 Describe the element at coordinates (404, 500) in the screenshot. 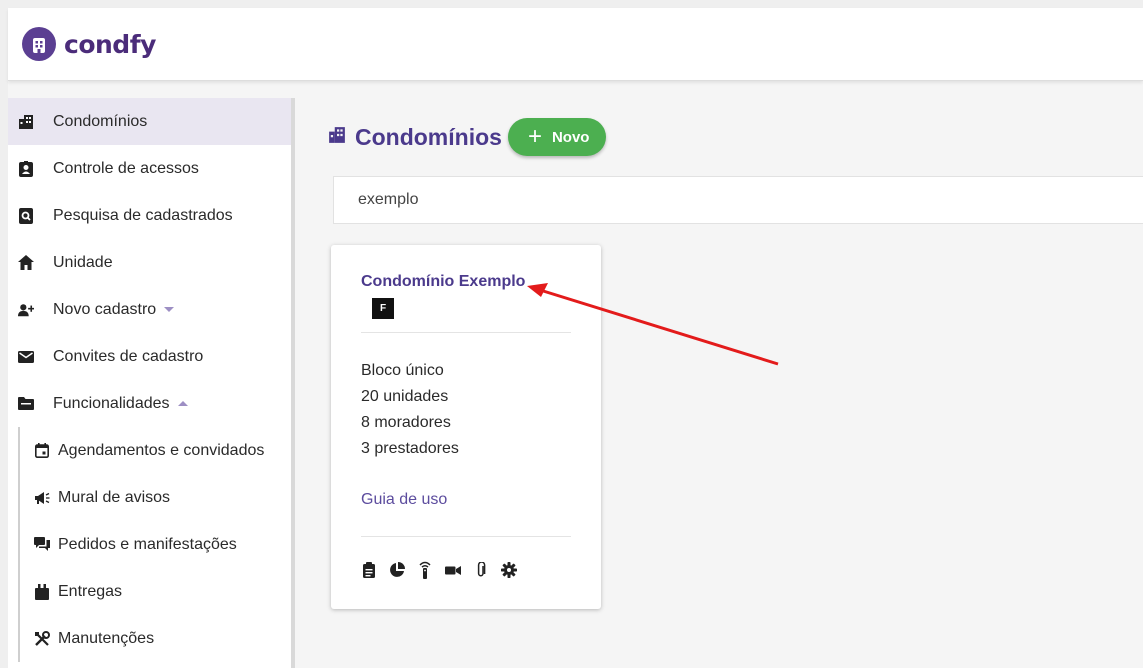

I see `guide-link: Guia de uso` at that location.